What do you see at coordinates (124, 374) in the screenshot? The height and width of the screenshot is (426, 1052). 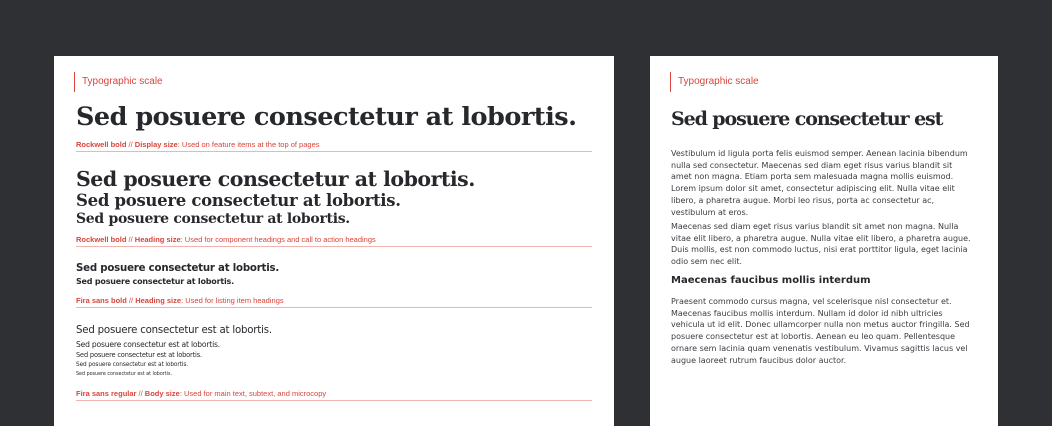 I see `body-sample-5: Sed posuere consectetur est at lobortis.` at bounding box center [124, 374].